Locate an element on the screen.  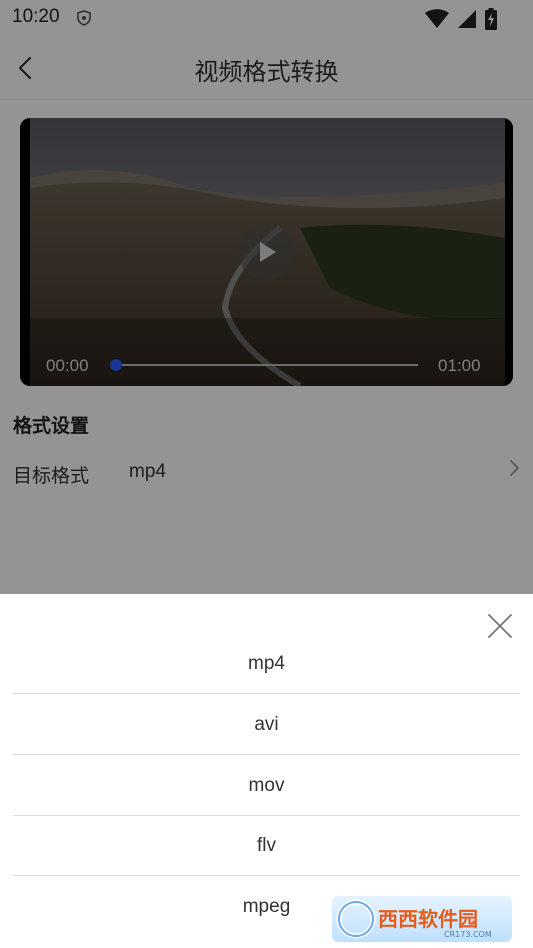
format-option: flv is located at coordinates (266, 845).